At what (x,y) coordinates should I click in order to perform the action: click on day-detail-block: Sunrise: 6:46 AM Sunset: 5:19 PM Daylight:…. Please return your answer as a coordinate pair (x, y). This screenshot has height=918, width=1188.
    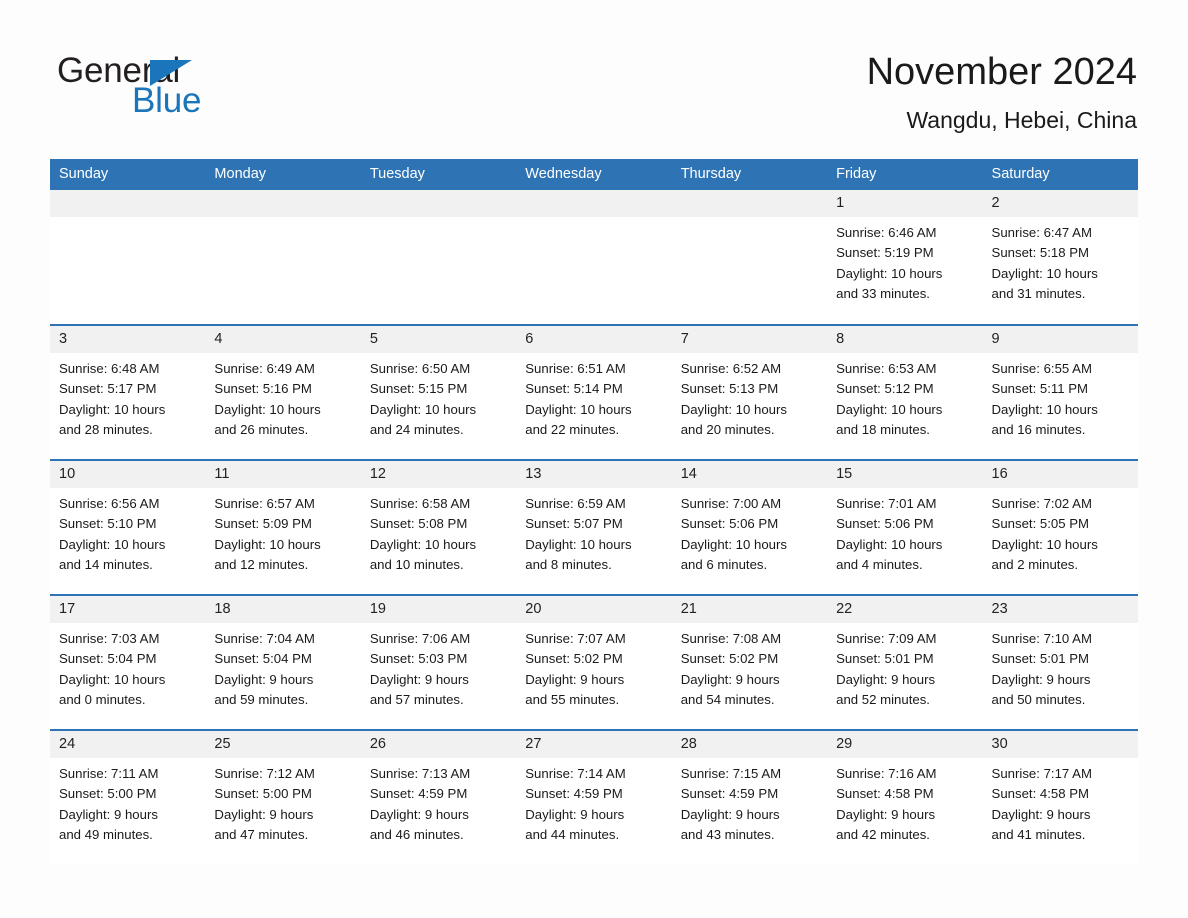
    Looking at the image, I should click on (904, 260).